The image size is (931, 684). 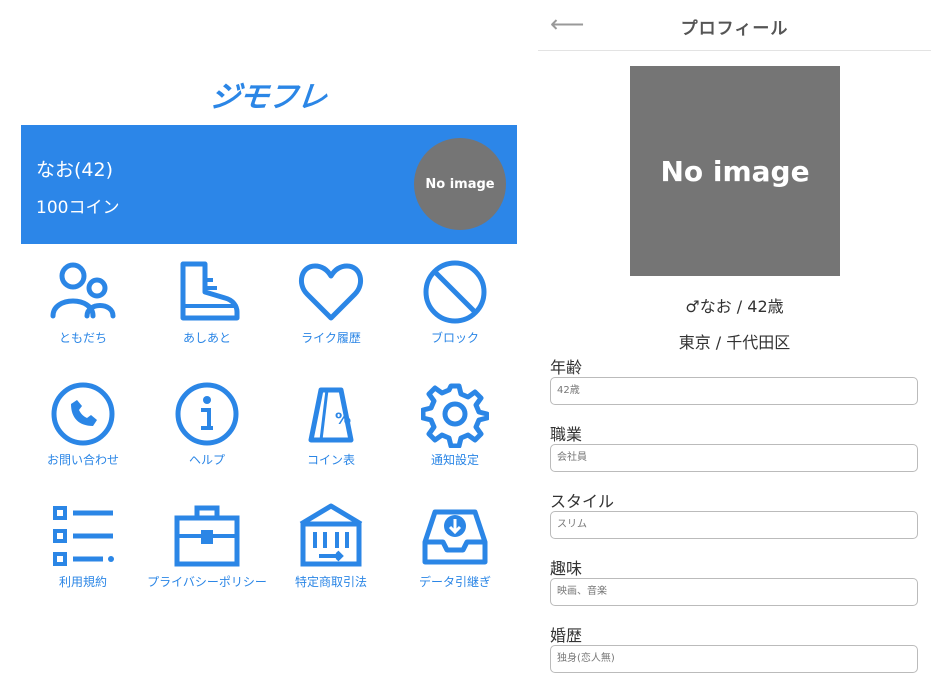 What do you see at coordinates (82, 338) in the screenshot?
I see `menu-label: ともだち` at bounding box center [82, 338].